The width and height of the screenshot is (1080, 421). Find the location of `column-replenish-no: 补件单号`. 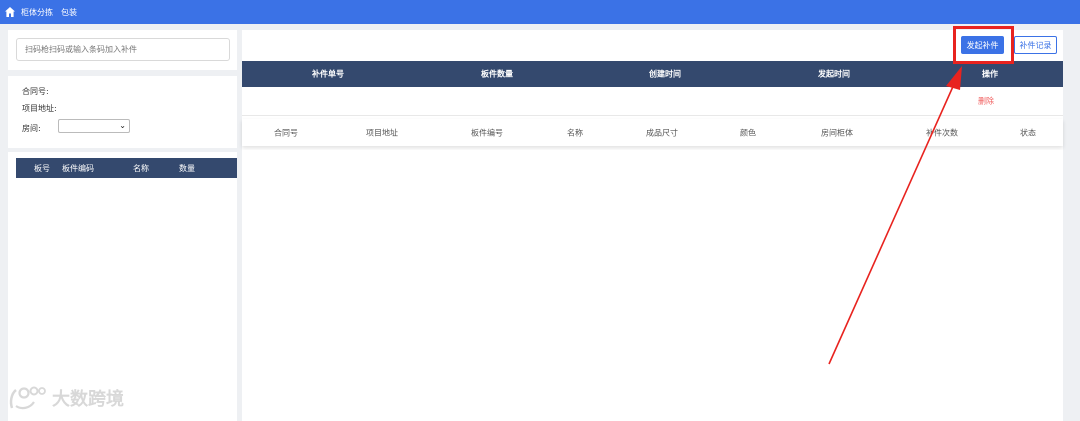

column-replenish-no: 补件单号 is located at coordinates (328, 74).